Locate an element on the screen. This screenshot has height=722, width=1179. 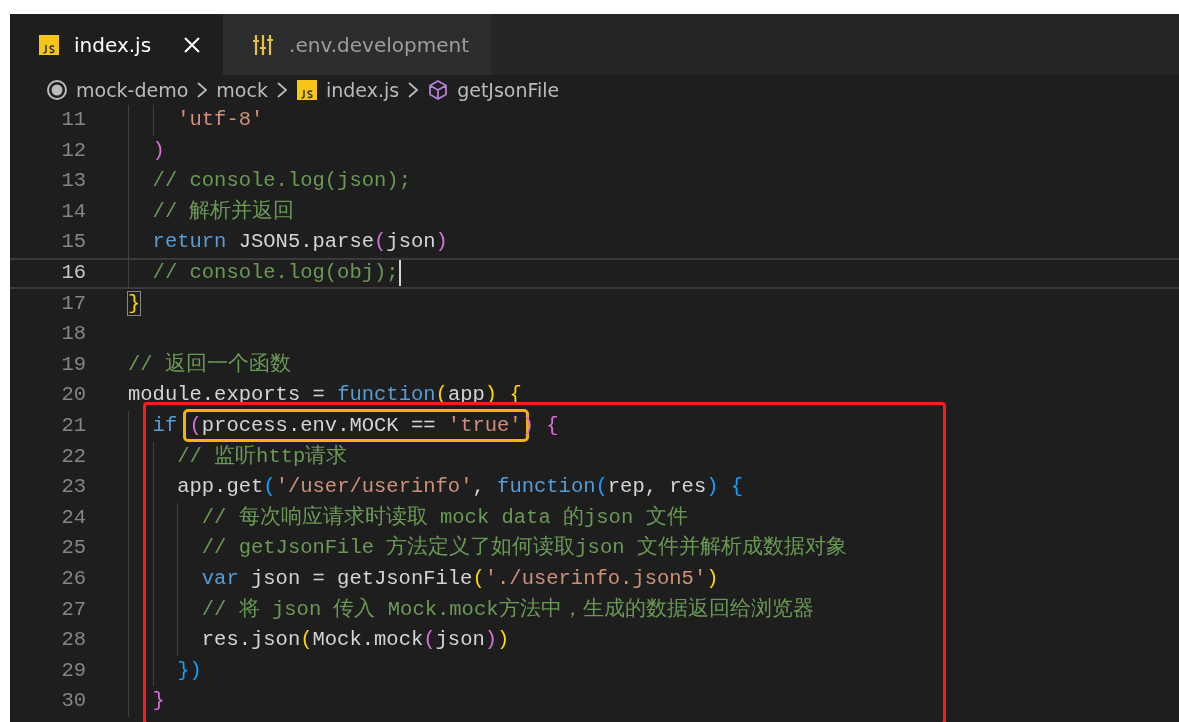
line-number: 20 is located at coordinates (73, 395).